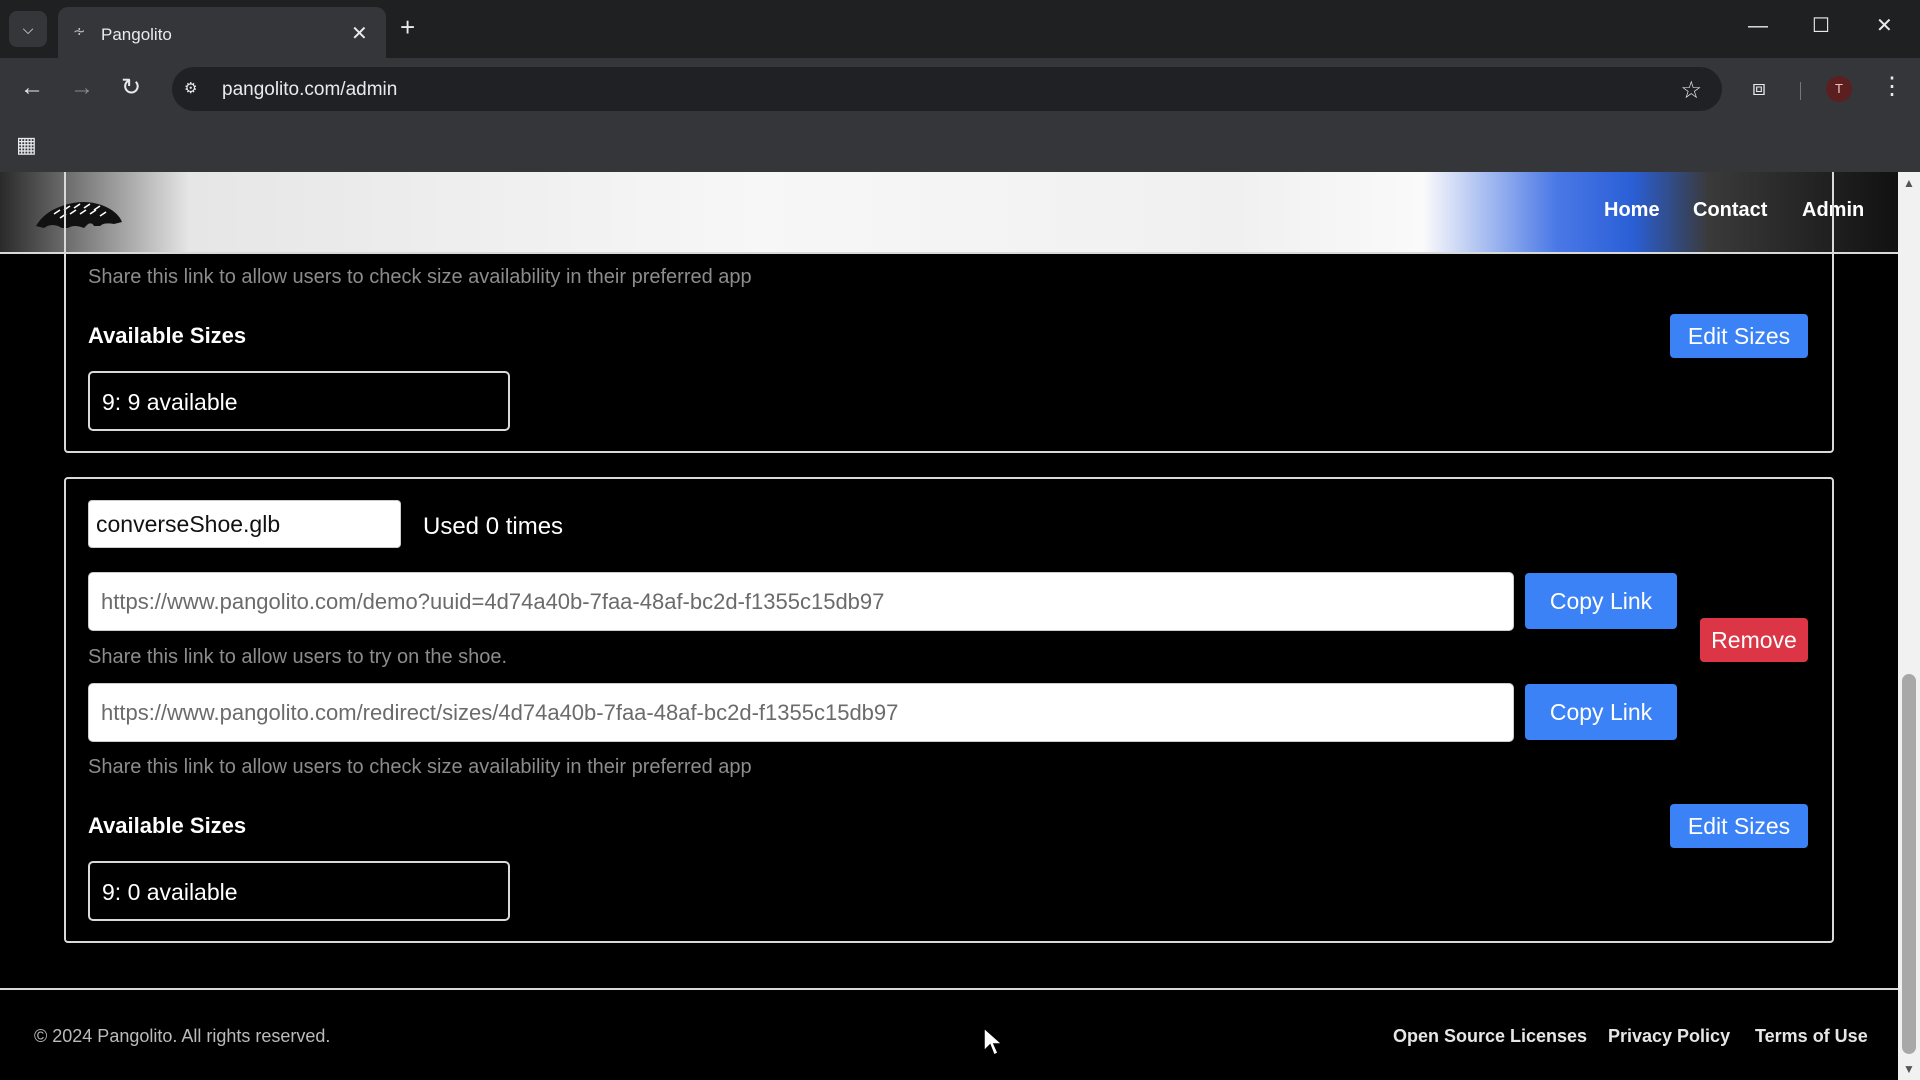  I want to click on page-scrollbar: ▲ ▼, so click(1909, 626).